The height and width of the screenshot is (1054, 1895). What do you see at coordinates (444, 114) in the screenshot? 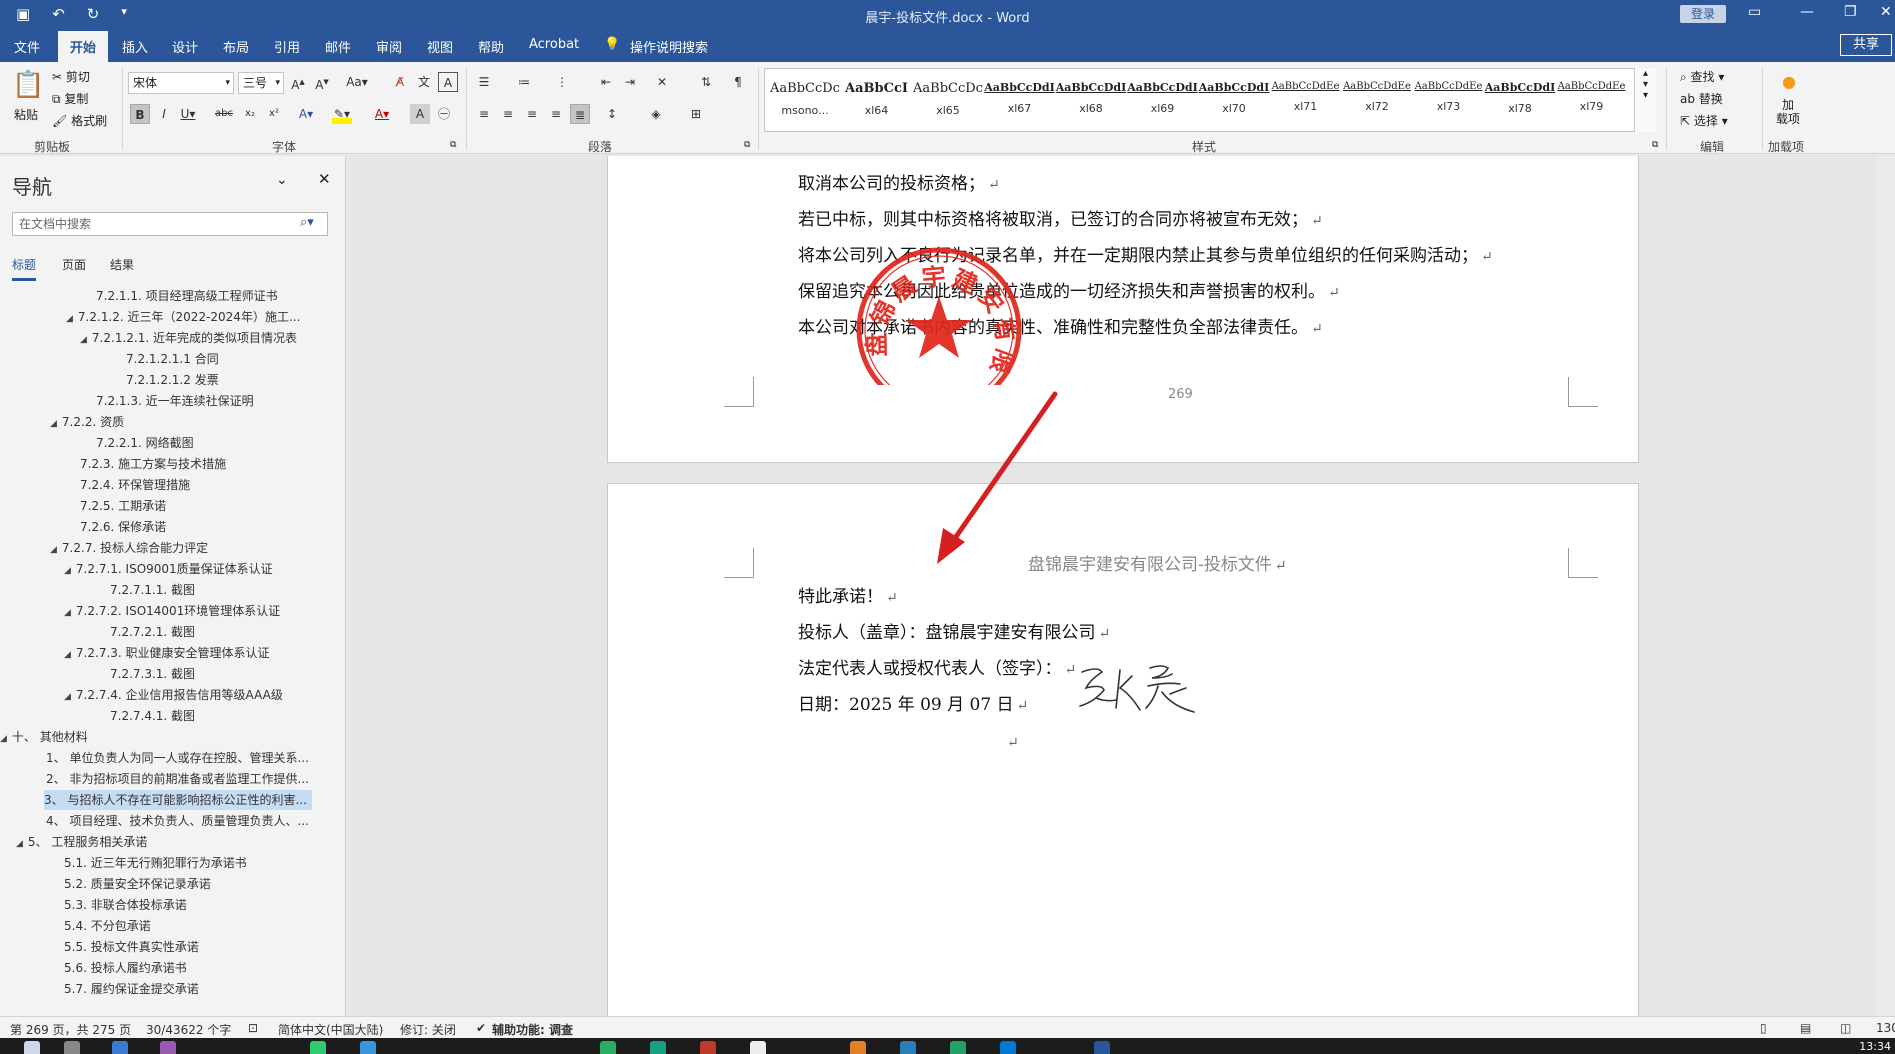
I see `enclose-characters-icon: ㊀` at bounding box center [444, 114].